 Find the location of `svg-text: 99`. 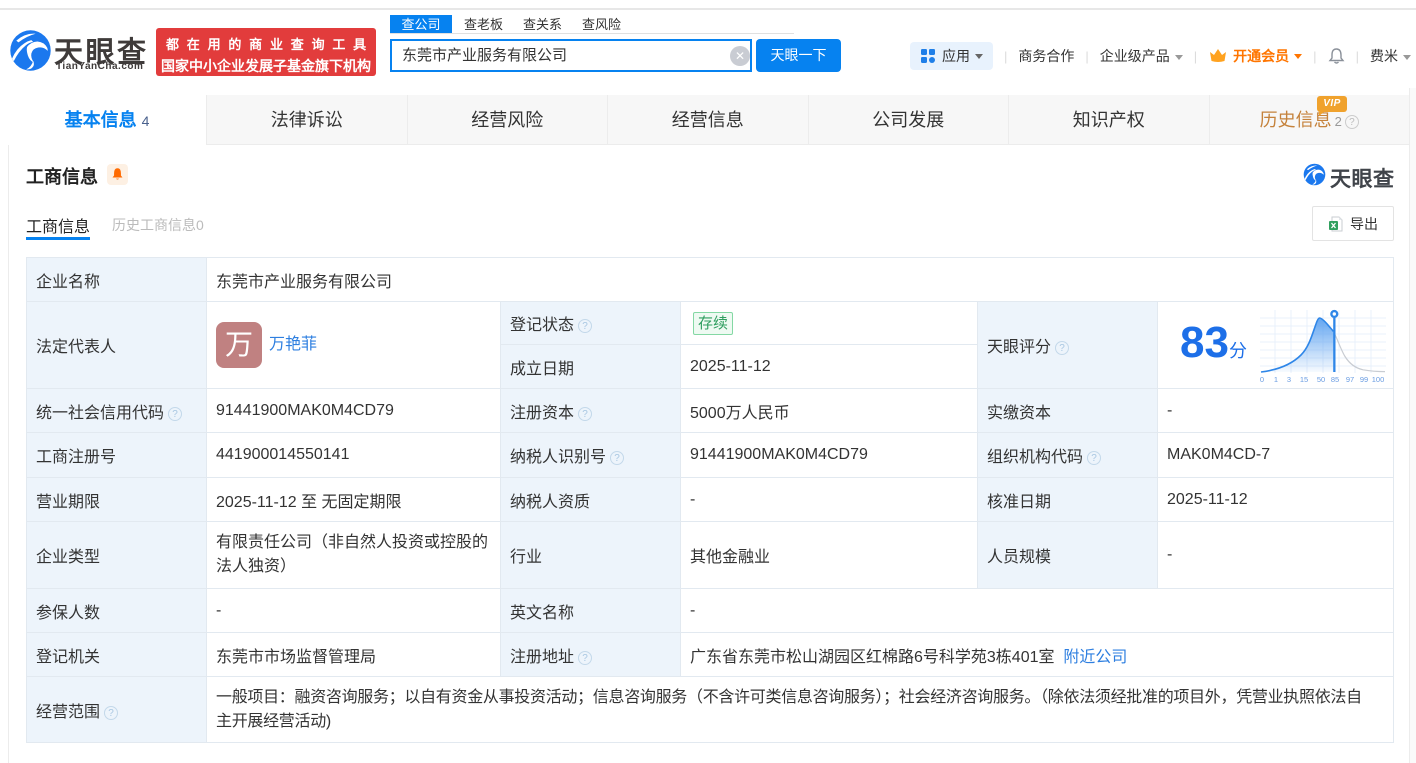

svg-text: 99 is located at coordinates (1364, 379).